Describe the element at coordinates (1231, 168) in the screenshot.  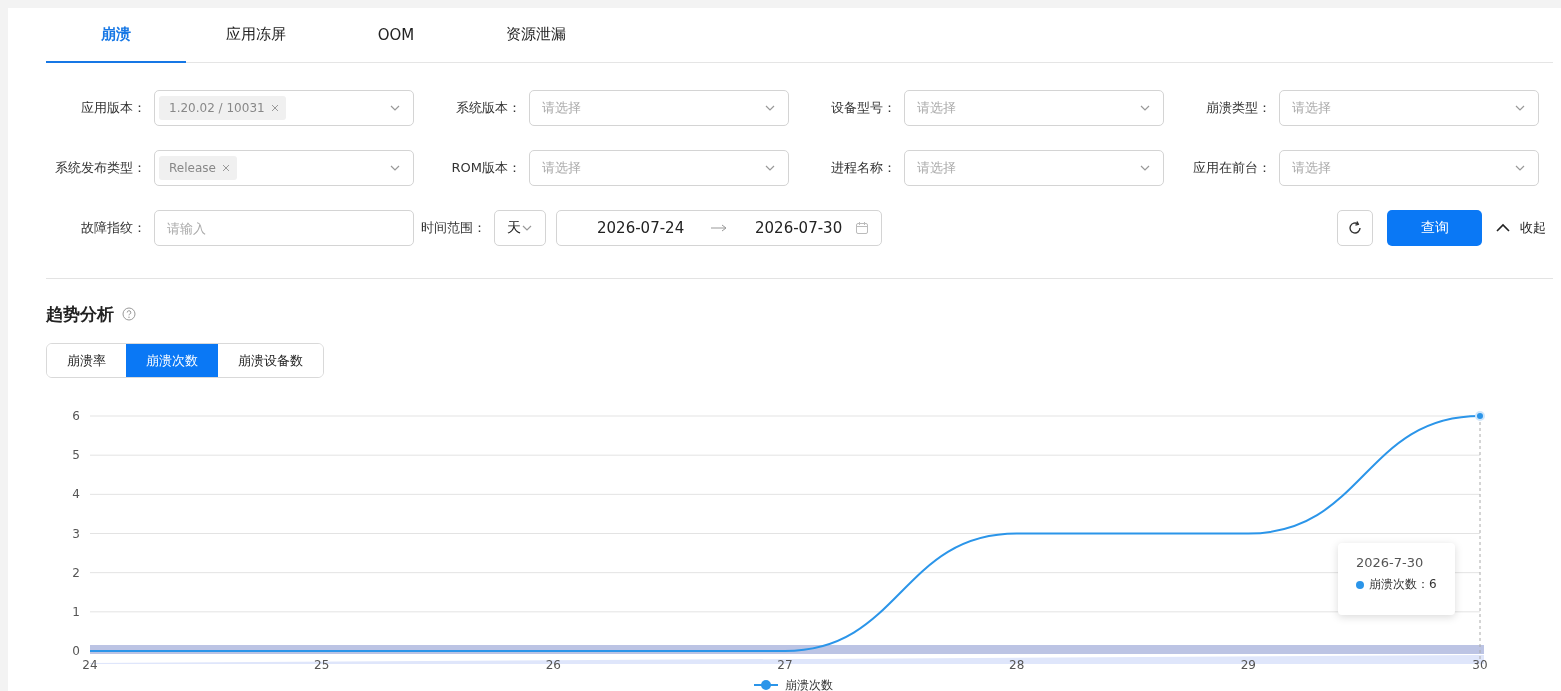
I see `field-label: 应用在前台：` at that location.